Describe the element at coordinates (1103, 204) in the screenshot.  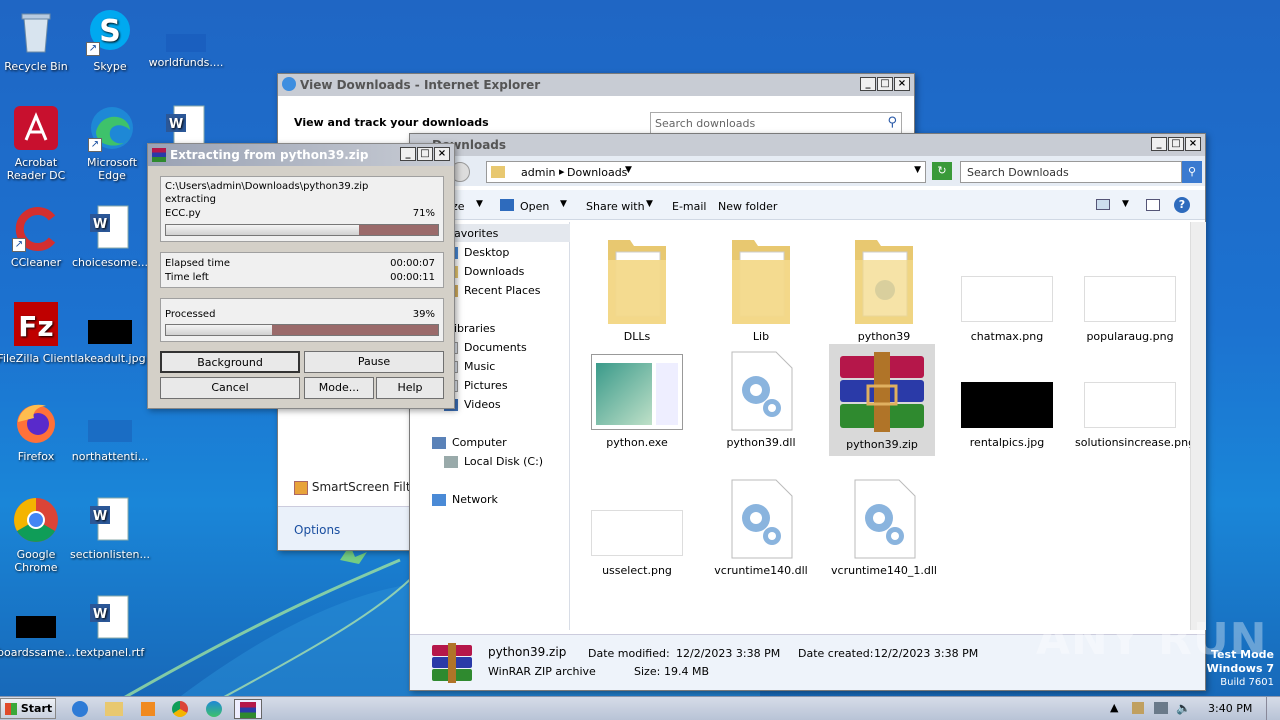
I see `view-icon` at that location.